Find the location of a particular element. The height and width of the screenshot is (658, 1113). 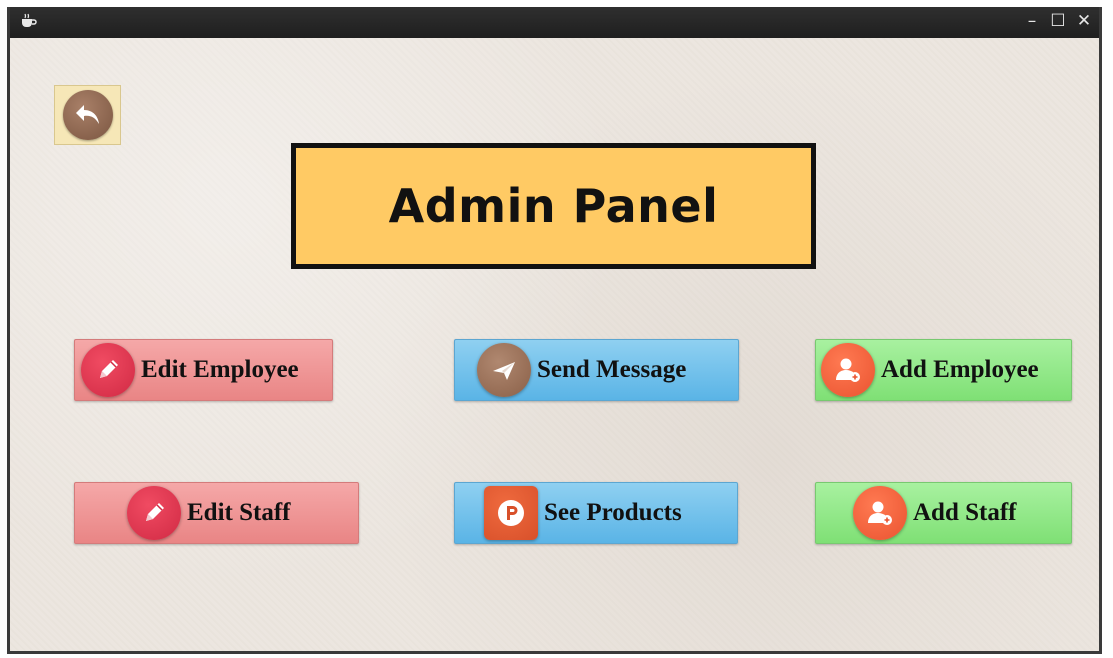

add-employee-label: Add Employee is located at coordinates (960, 369).